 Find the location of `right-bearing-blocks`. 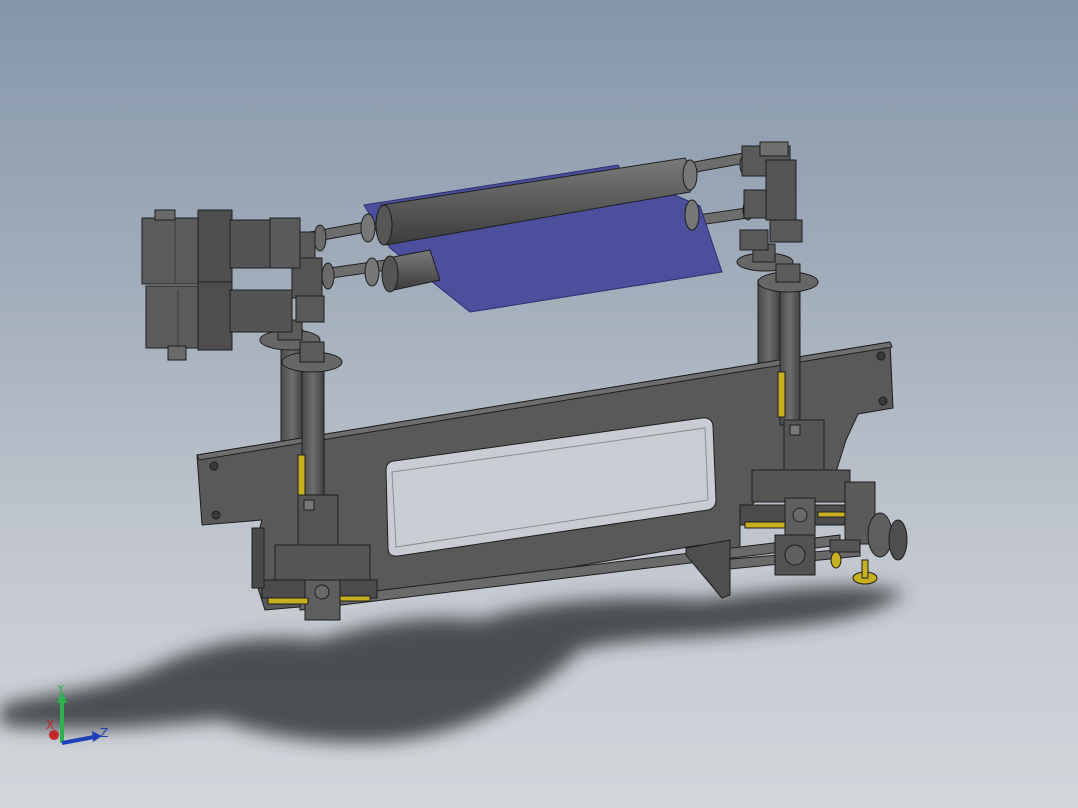

right-bearing-blocks is located at coordinates (771, 196).